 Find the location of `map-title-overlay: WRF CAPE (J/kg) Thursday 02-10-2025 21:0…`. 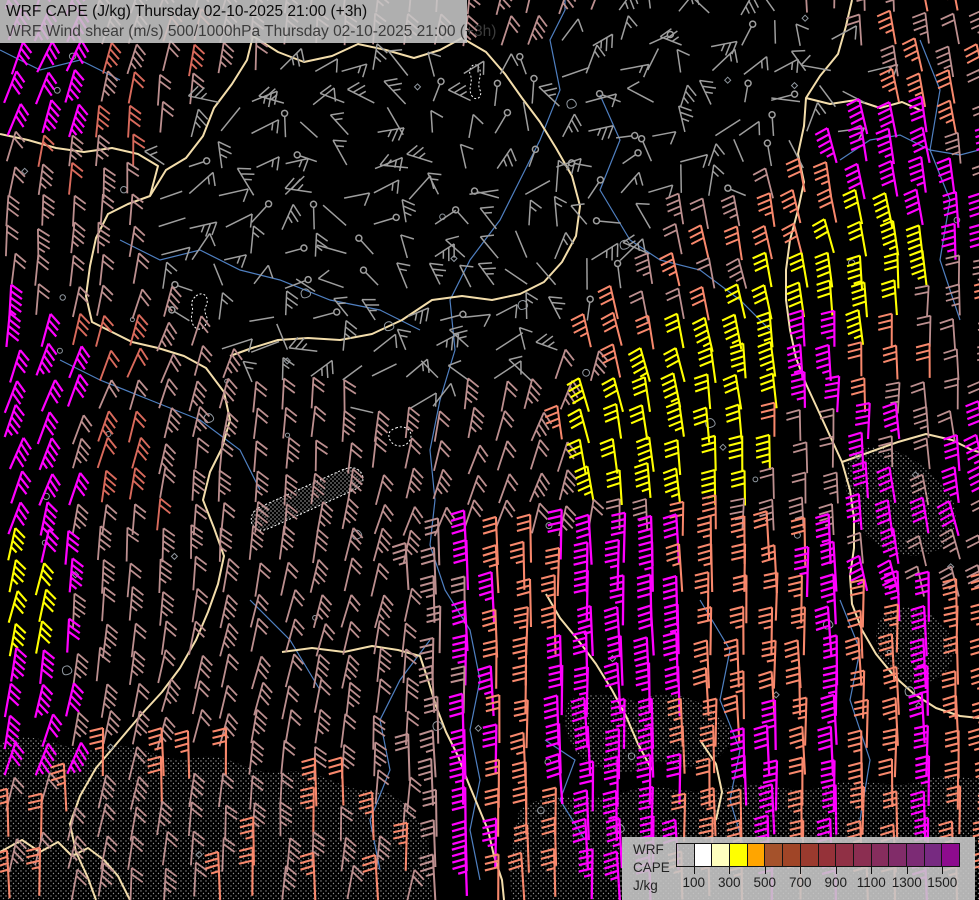

map-title-overlay: WRF CAPE (J/kg) Thursday 02-10-2025 21:0… is located at coordinates (248, 21).